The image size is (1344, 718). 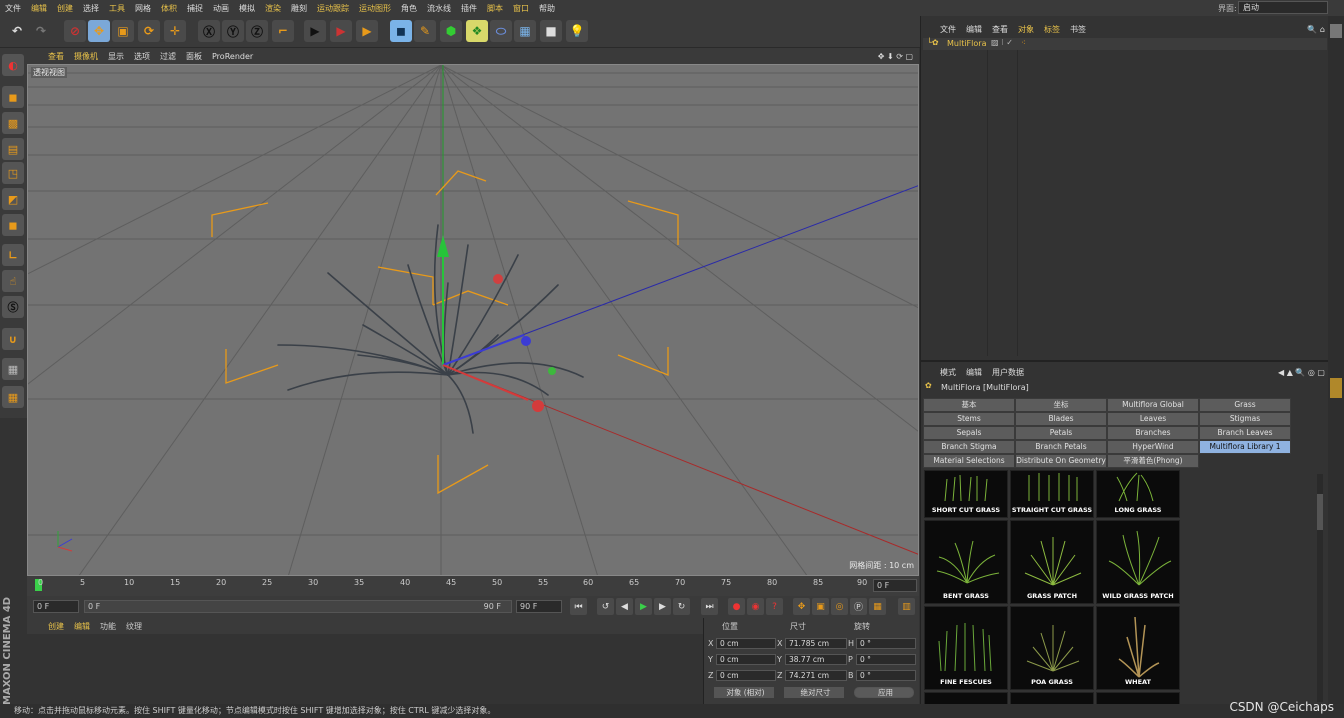 What do you see at coordinates (1336, 31) in the screenshot?
I see `side-tab` at bounding box center [1336, 31].